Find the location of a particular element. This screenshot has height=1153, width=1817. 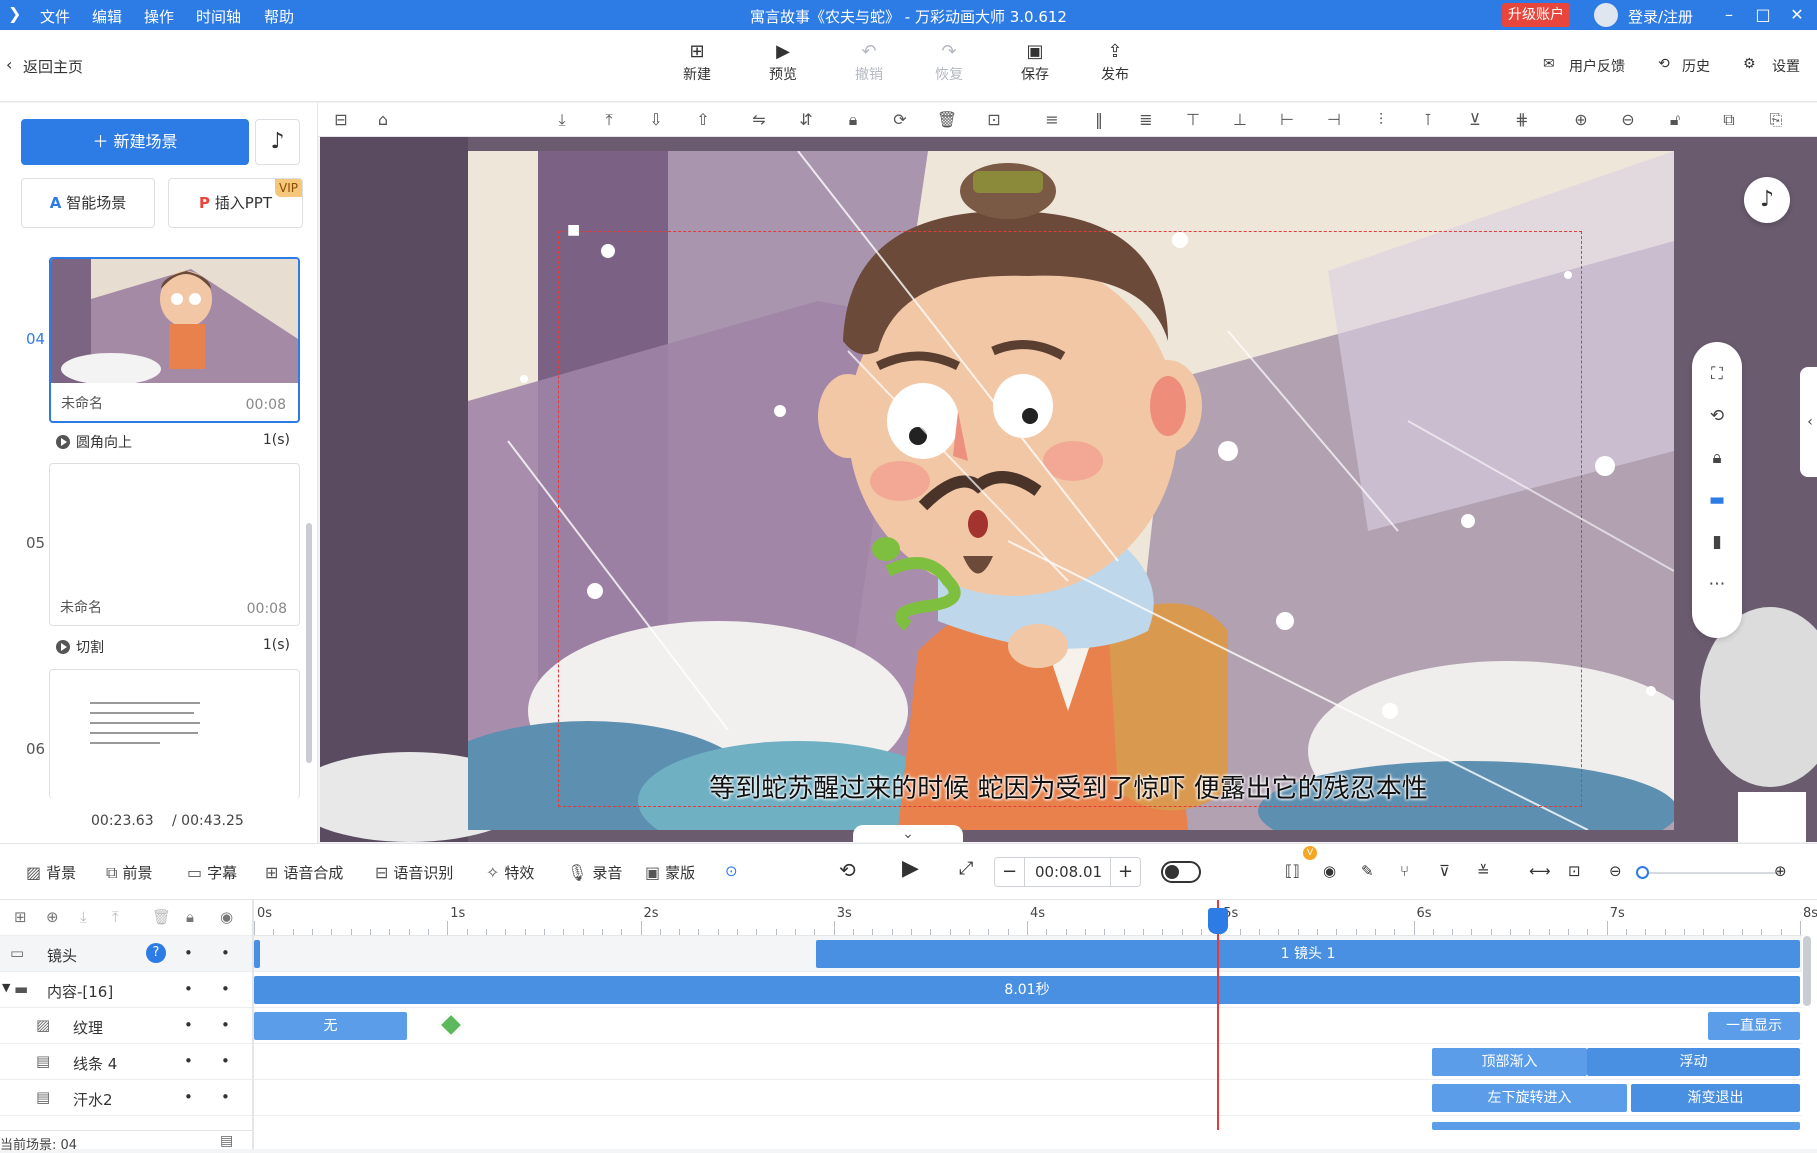

same-size-icon: ⋕ is located at coordinates (1522, 120).